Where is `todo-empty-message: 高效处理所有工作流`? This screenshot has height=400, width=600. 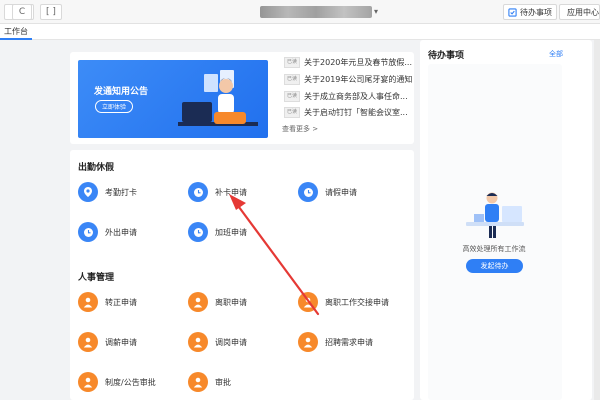
todo-empty-message: 高效处理所有工作流 is located at coordinates (494, 249).